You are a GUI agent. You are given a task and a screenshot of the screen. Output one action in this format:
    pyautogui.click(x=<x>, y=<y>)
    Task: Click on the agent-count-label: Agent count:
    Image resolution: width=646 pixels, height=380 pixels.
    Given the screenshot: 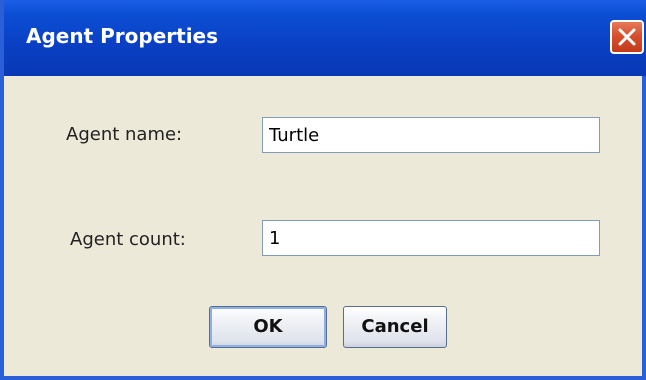 What is the action you would take?
    pyautogui.click(x=128, y=239)
    